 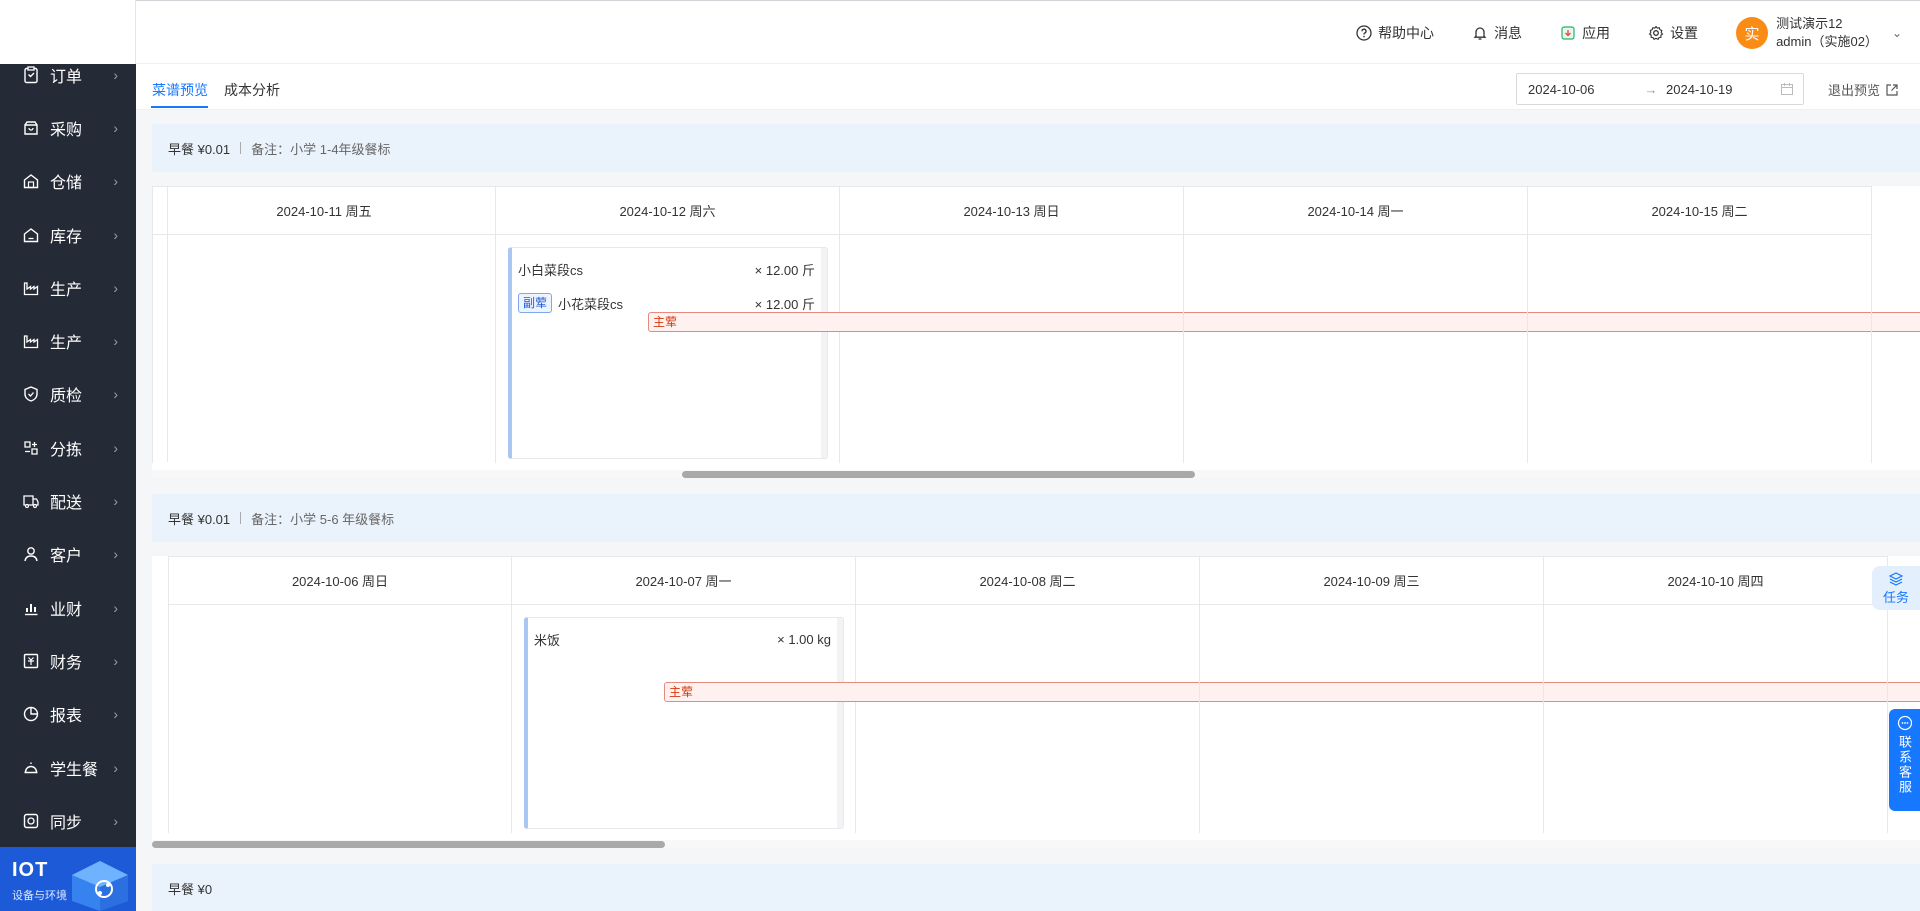 I want to click on sidebar-item-0: 订单 ›, so click(x=68, y=74).